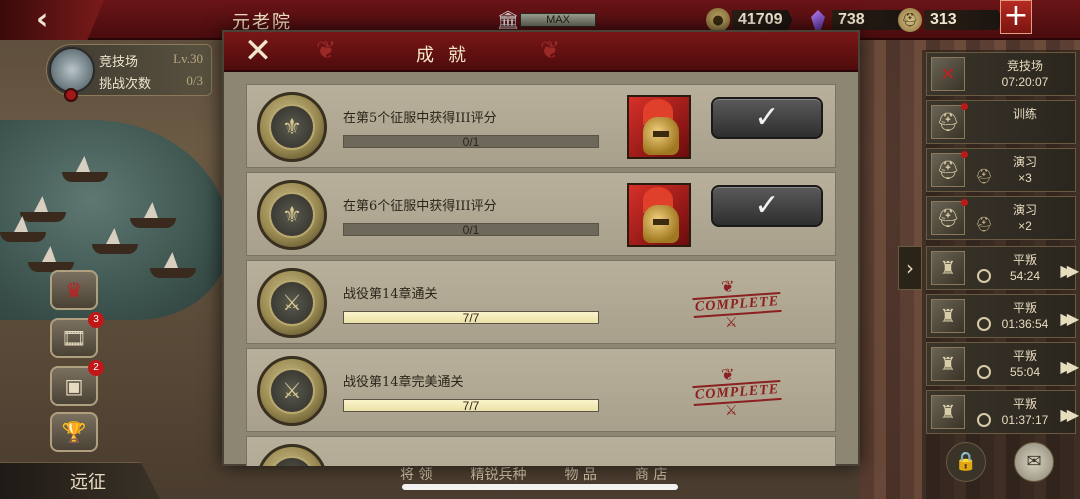  What do you see at coordinates (1025, 324) in the screenshot?
I see `sidebar-item-timer: 01:36:54` at bounding box center [1025, 324].